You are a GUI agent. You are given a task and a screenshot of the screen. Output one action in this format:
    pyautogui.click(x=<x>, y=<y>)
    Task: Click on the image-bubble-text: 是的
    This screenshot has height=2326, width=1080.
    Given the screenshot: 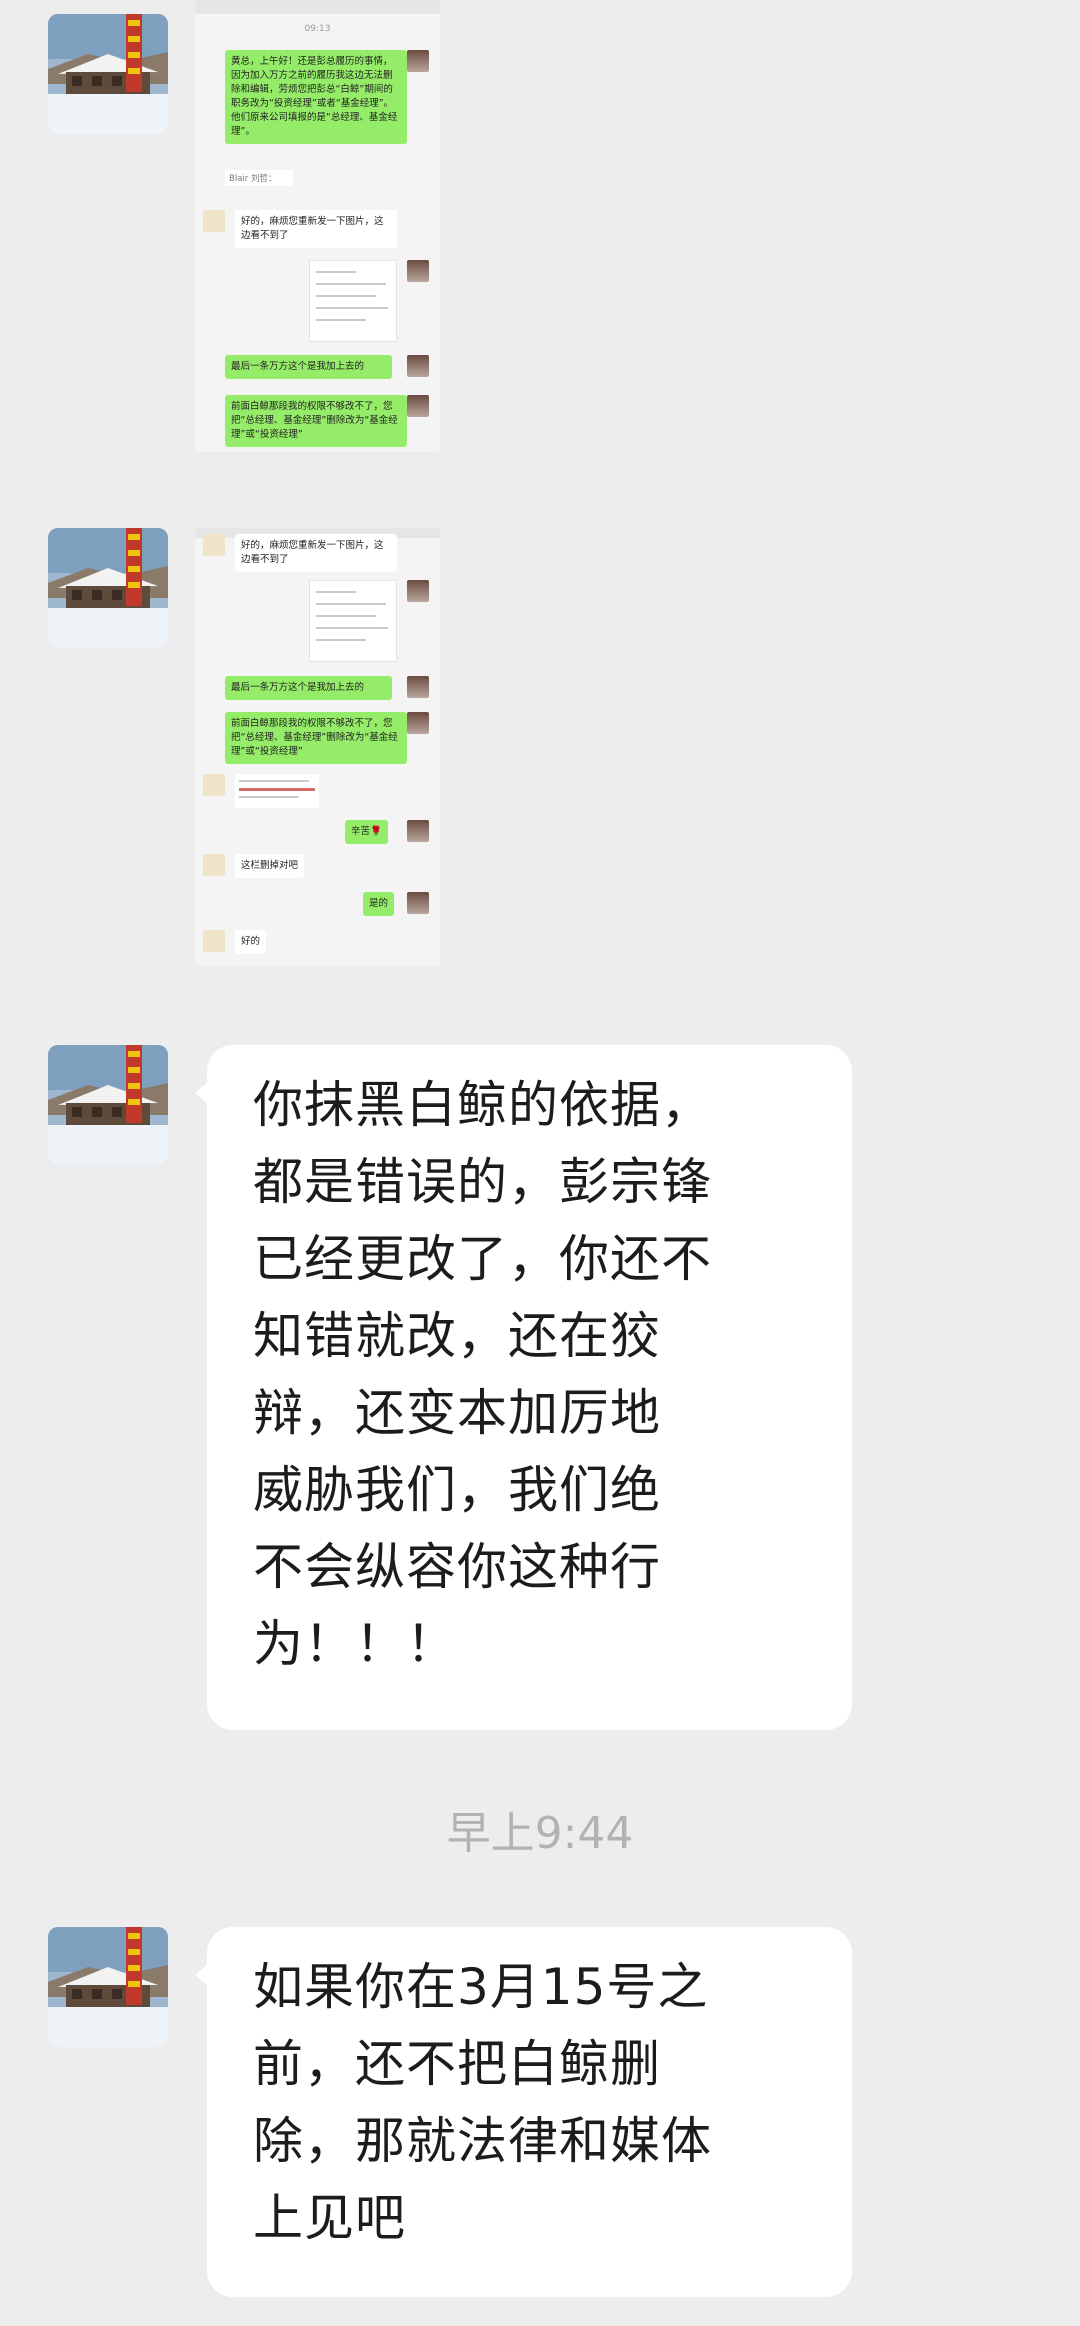 What is the action you would take?
    pyautogui.click(x=379, y=904)
    